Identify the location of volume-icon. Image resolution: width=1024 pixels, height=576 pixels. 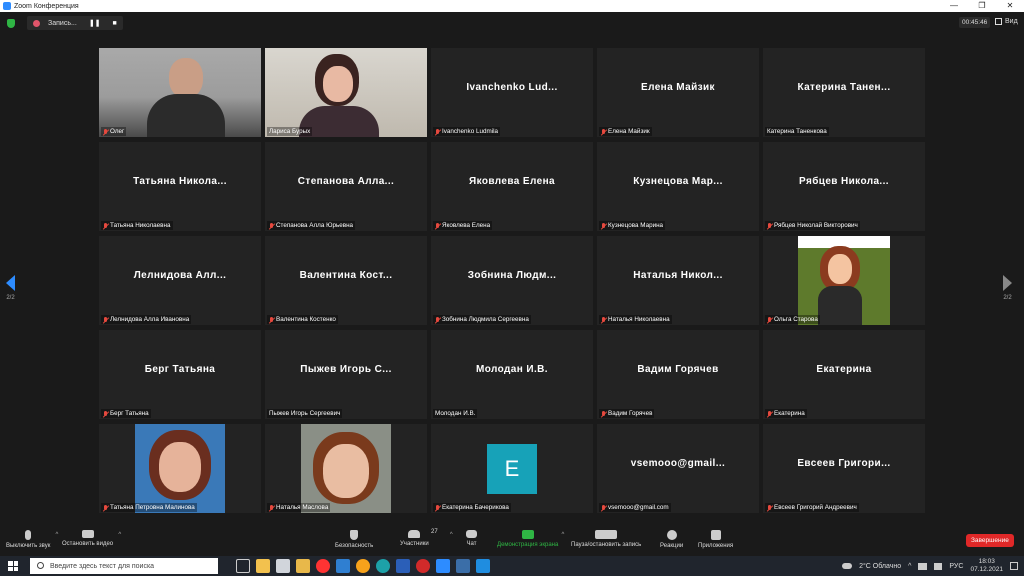
(938, 566).